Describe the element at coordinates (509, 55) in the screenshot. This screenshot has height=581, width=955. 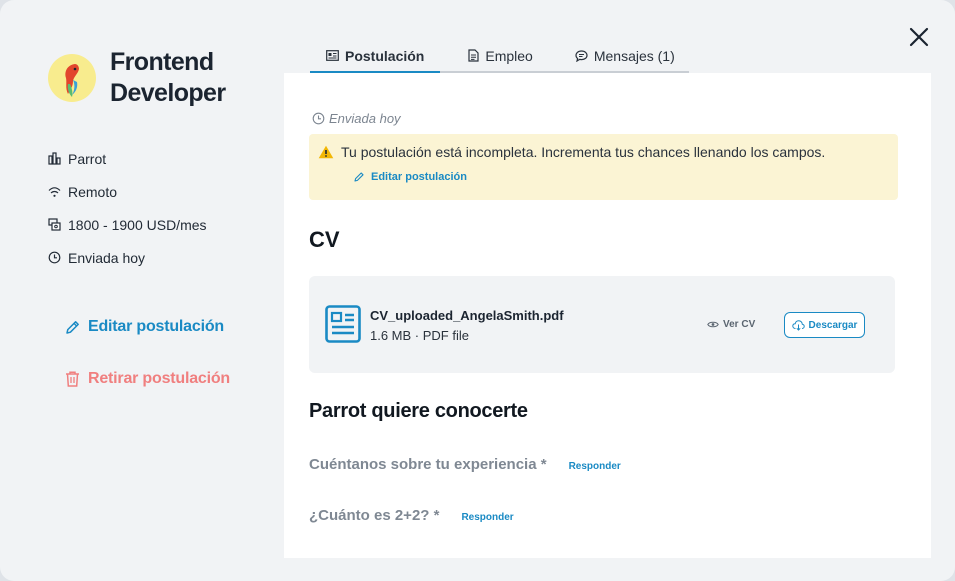
I see `tab-job-label: Empleo` at that location.